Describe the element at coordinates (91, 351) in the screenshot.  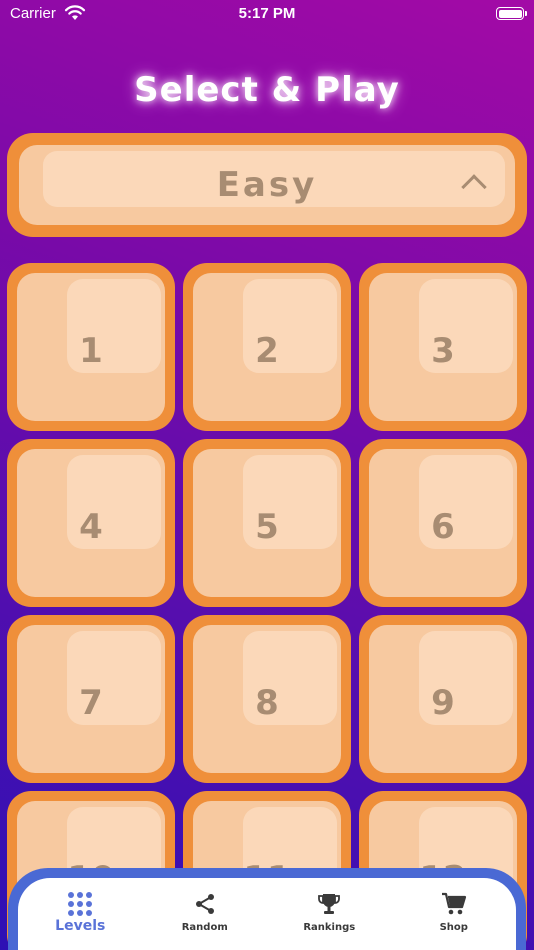
I see `level-number: 1` at that location.